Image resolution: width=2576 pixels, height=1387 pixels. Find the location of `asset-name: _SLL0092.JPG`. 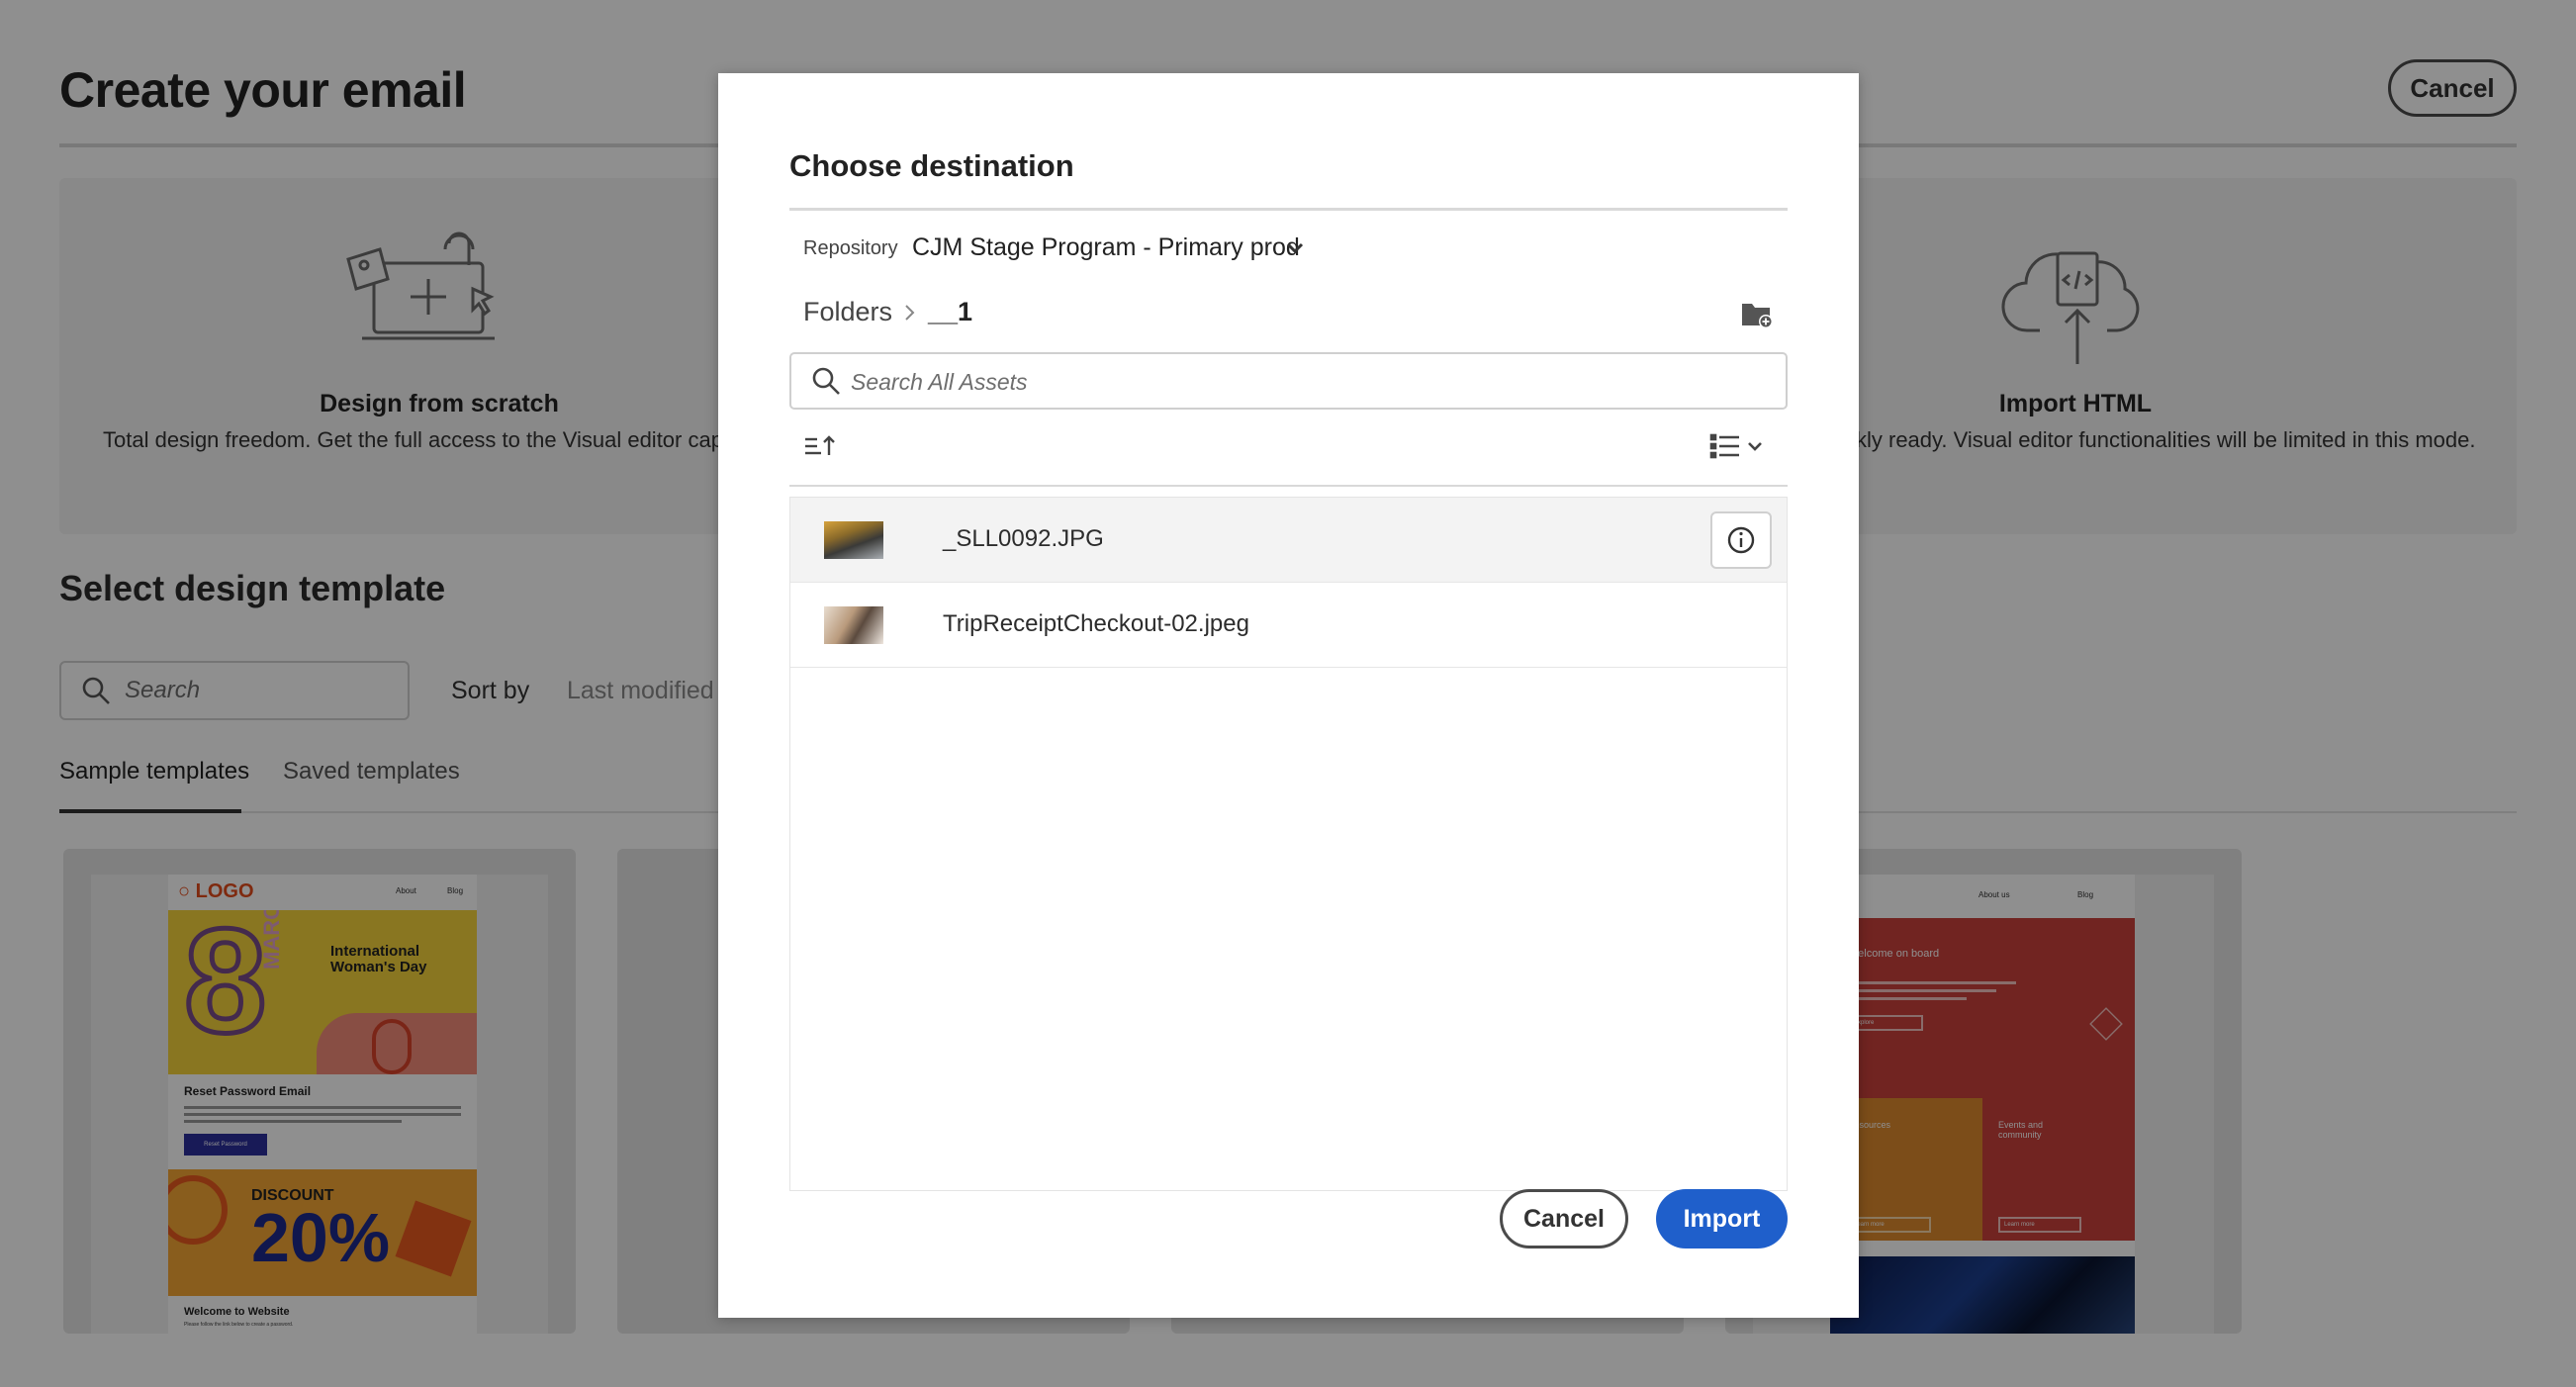

asset-name: _SLL0092.JPG is located at coordinates (1023, 538).